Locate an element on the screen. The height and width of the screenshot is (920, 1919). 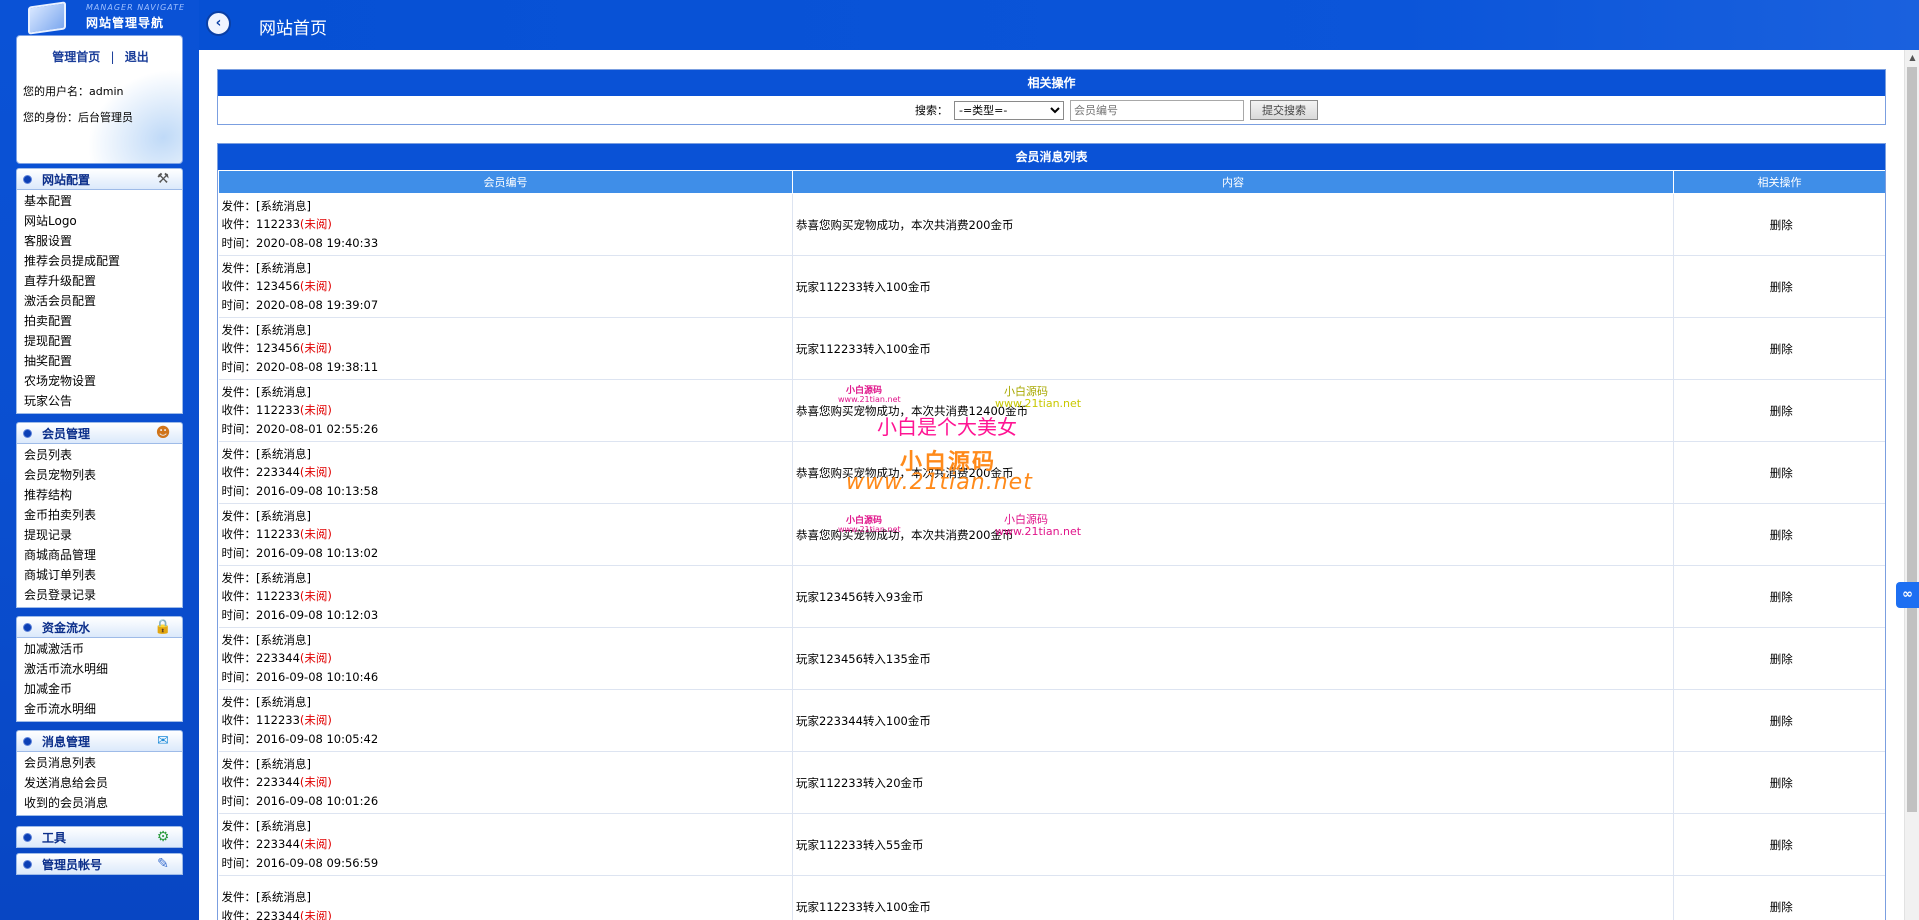
menu-group-messages: 消息管理 ✉ 会员消息列表 发送消息给会员 收到的会员消息 is located at coordinates (99, 773).